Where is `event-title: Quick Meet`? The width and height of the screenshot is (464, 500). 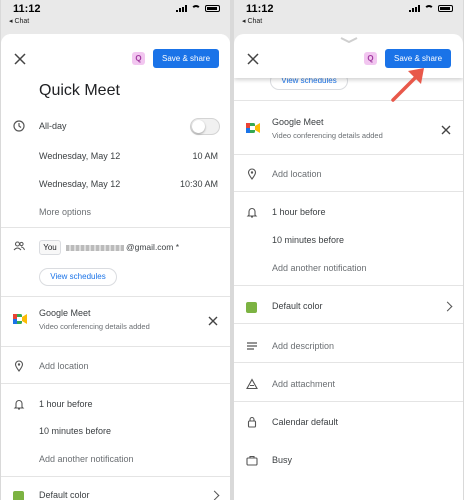 event-title: Quick Meet is located at coordinates (79, 91).